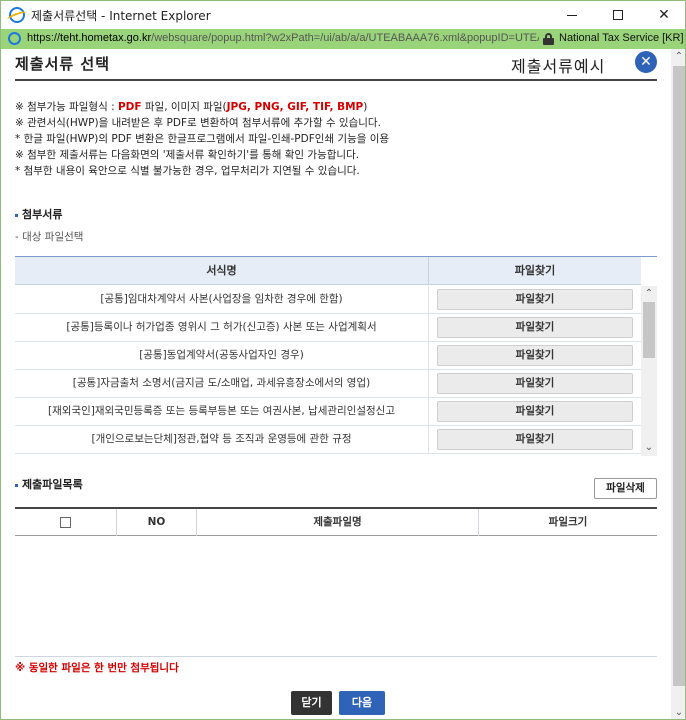 This screenshot has height=720, width=686. What do you see at coordinates (222, 300) in the screenshot?
I see `form-name: [공통]임대차계약서 사본(사업장을 임차한 경우에 한함)` at bounding box center [222, 300].